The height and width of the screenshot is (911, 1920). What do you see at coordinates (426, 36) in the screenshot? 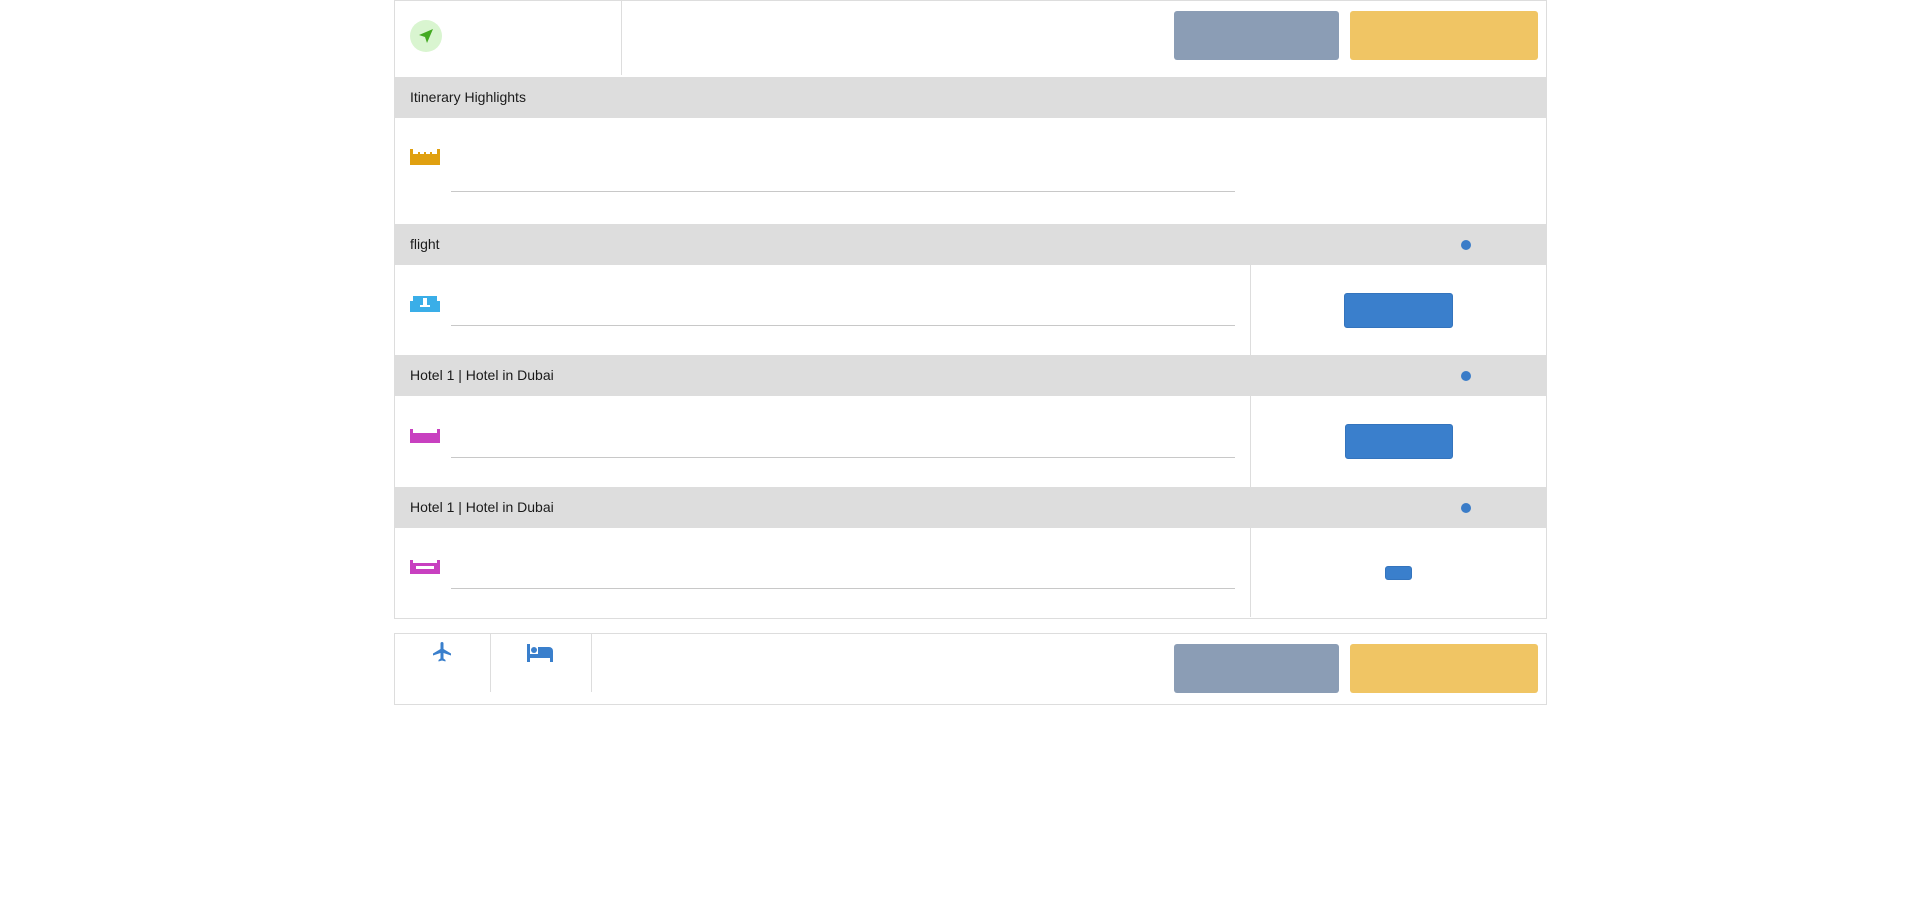
I see `location-arrow-icon` at bounding box center [426, 36].